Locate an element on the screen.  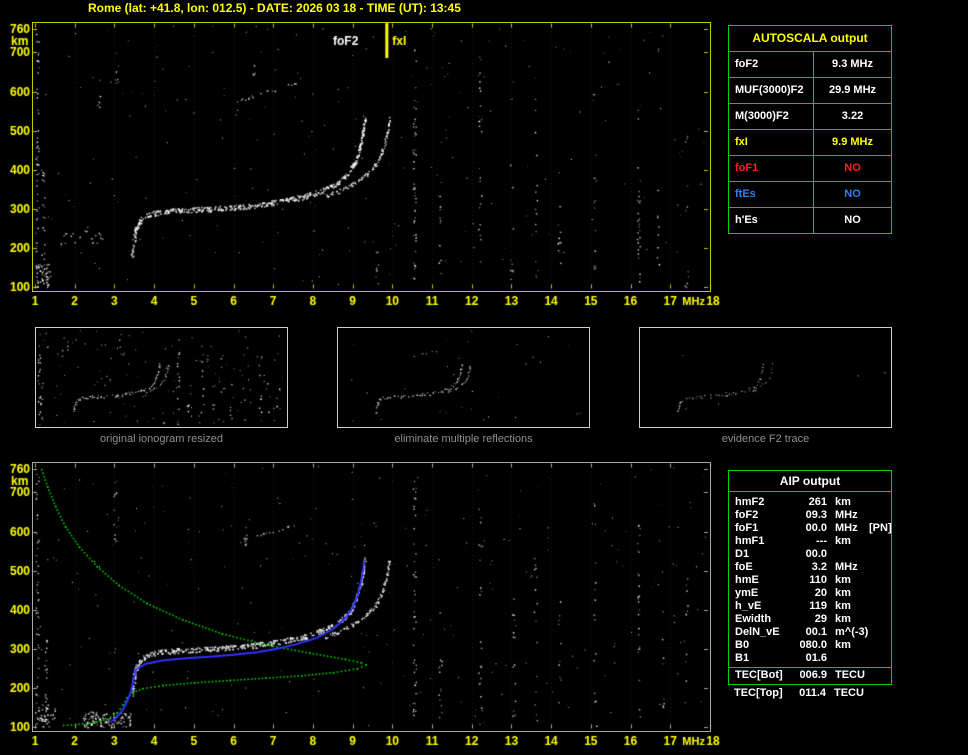
autoscala-row-label: foF2 is located at coordinates (771, 64).